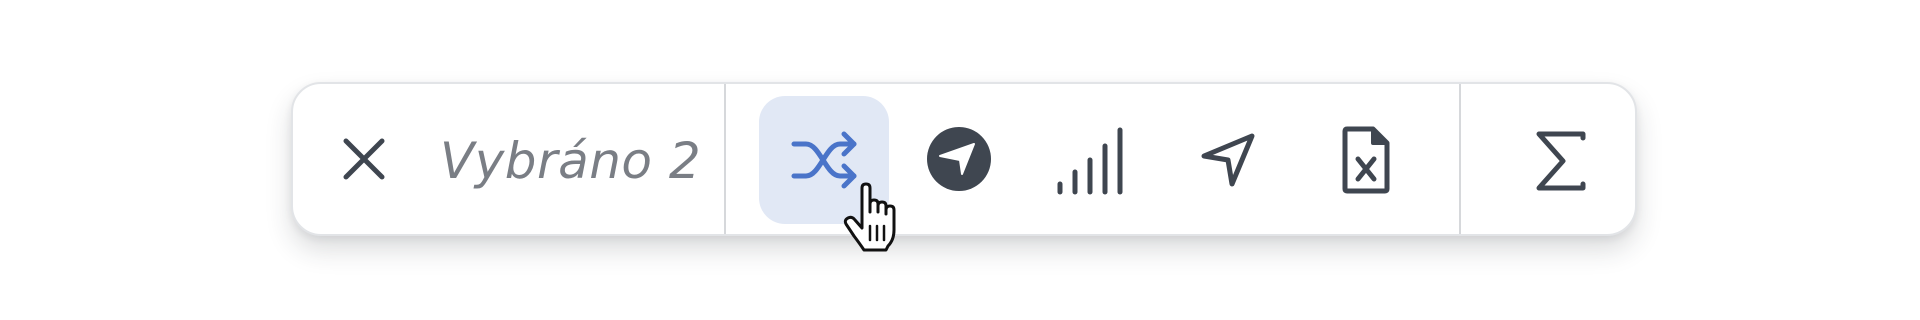  I want to click on selection-count-label: Vybráno 2, so click(571, 161).